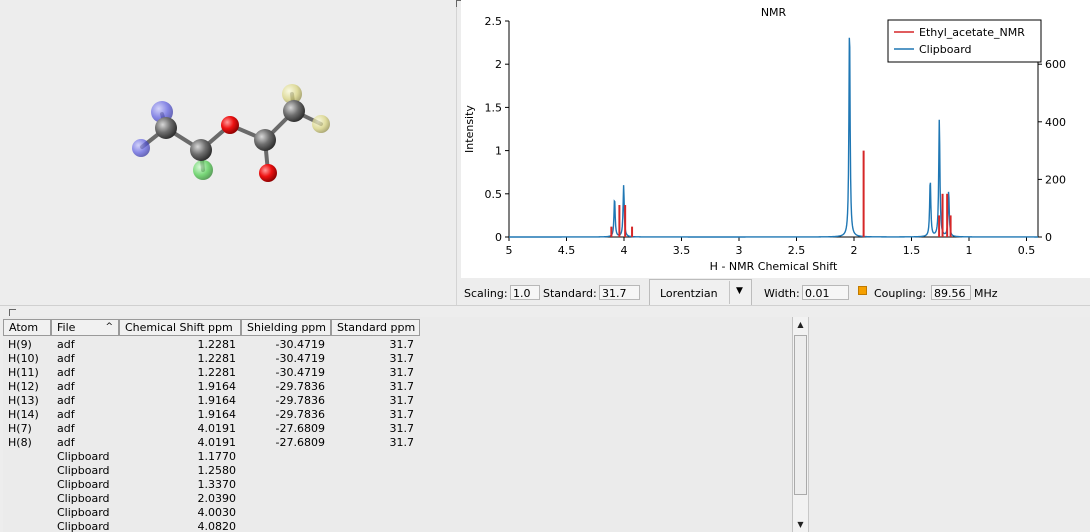  What do you see at coordinates (509, 250) in the screenshot?
I see `x-tick-label: 5` at bounding box center [509, 250].